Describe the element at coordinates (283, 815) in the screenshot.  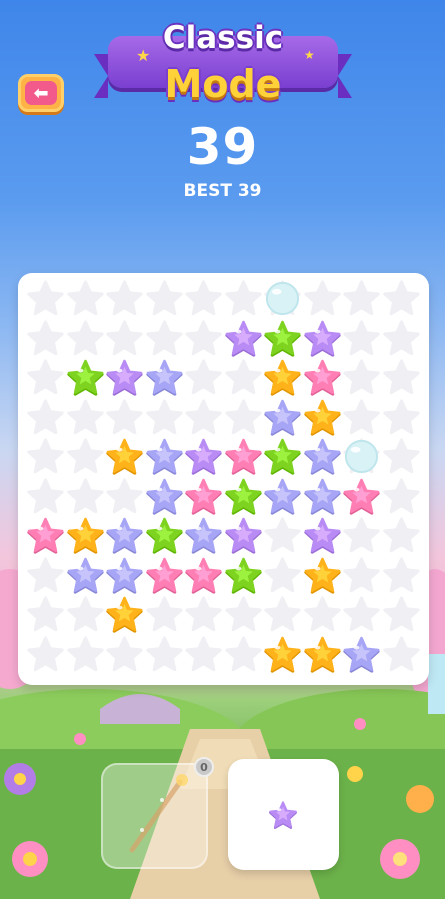
I see `star-piece` at that location.